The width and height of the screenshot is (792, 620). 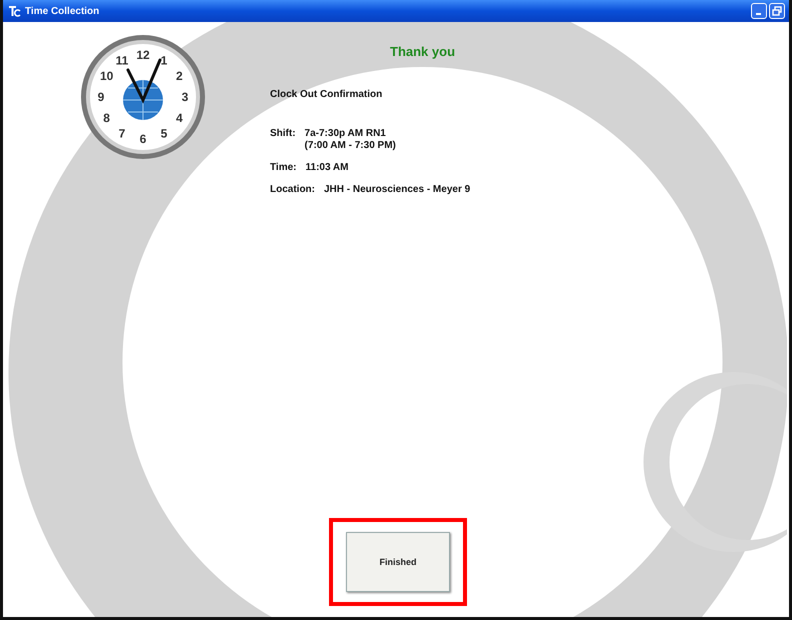 I want to click on field-label: Time:, so click(x=283, y=168).